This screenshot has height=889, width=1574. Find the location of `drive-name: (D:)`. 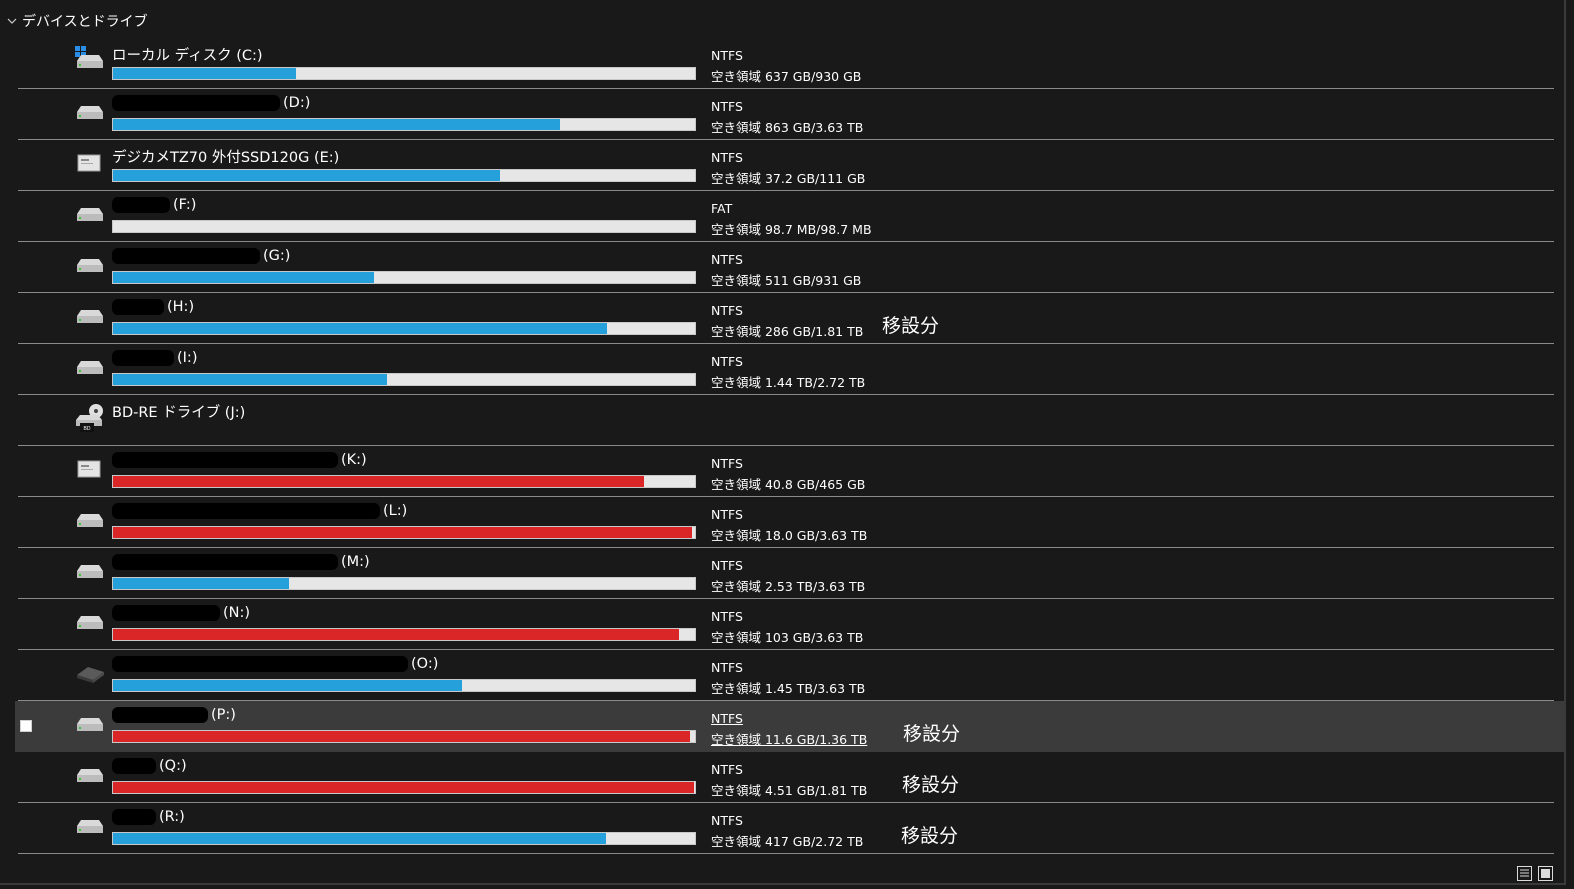

drive-name: (D:) is located at coordinates (211, 103).